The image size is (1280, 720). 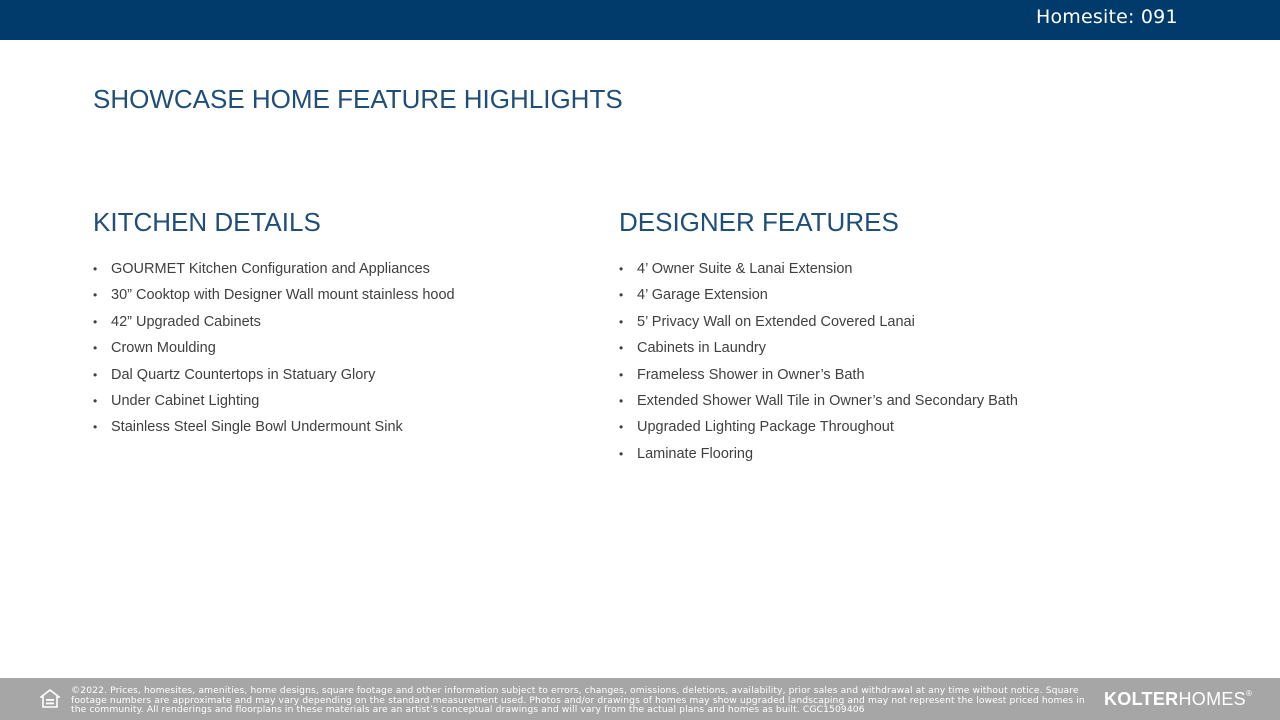 I want to click on list-item-text: Frameless Shower in Owner’s Bath, so click(x=751, y=374).